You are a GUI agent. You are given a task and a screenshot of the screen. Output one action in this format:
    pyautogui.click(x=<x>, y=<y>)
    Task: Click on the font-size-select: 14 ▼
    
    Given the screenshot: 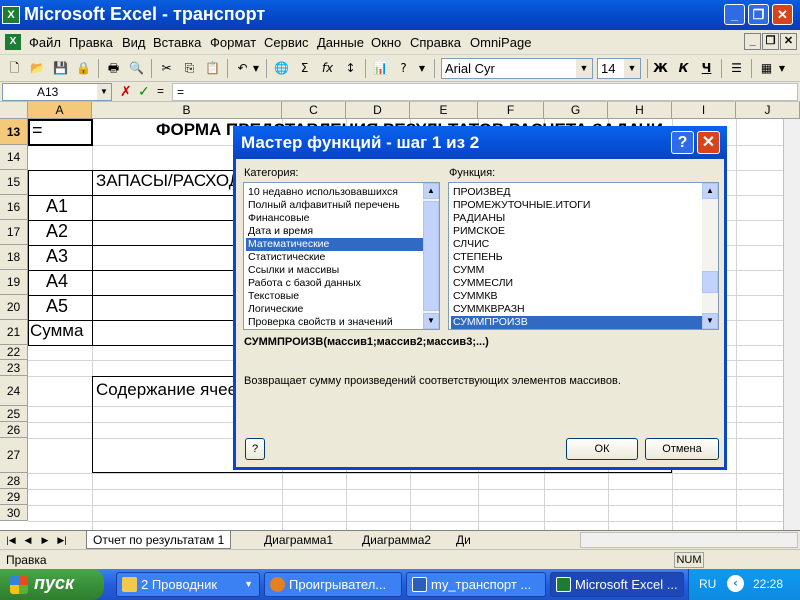 What is the action you would take?
    pyautogui.click(x=619, y=68)
    